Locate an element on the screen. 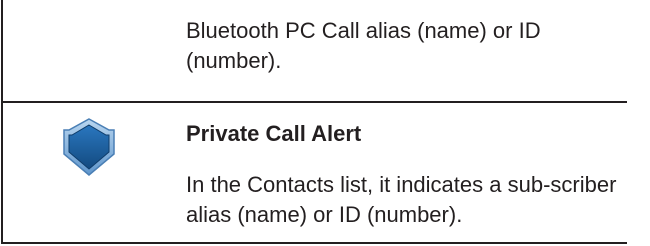 The width and height of the screenshot is (650, 246). table-bottom-border is located at coordinates (314, 243).